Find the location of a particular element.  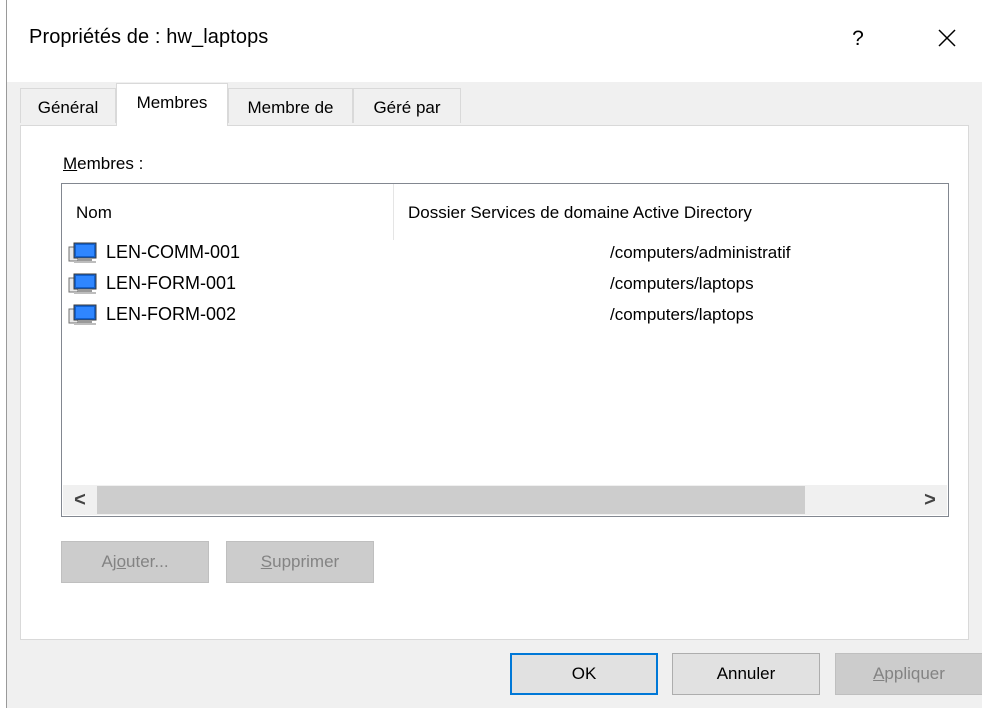

list-item: LEN-FORM-002 /computers/laptops is located at coordinates (502, 317).